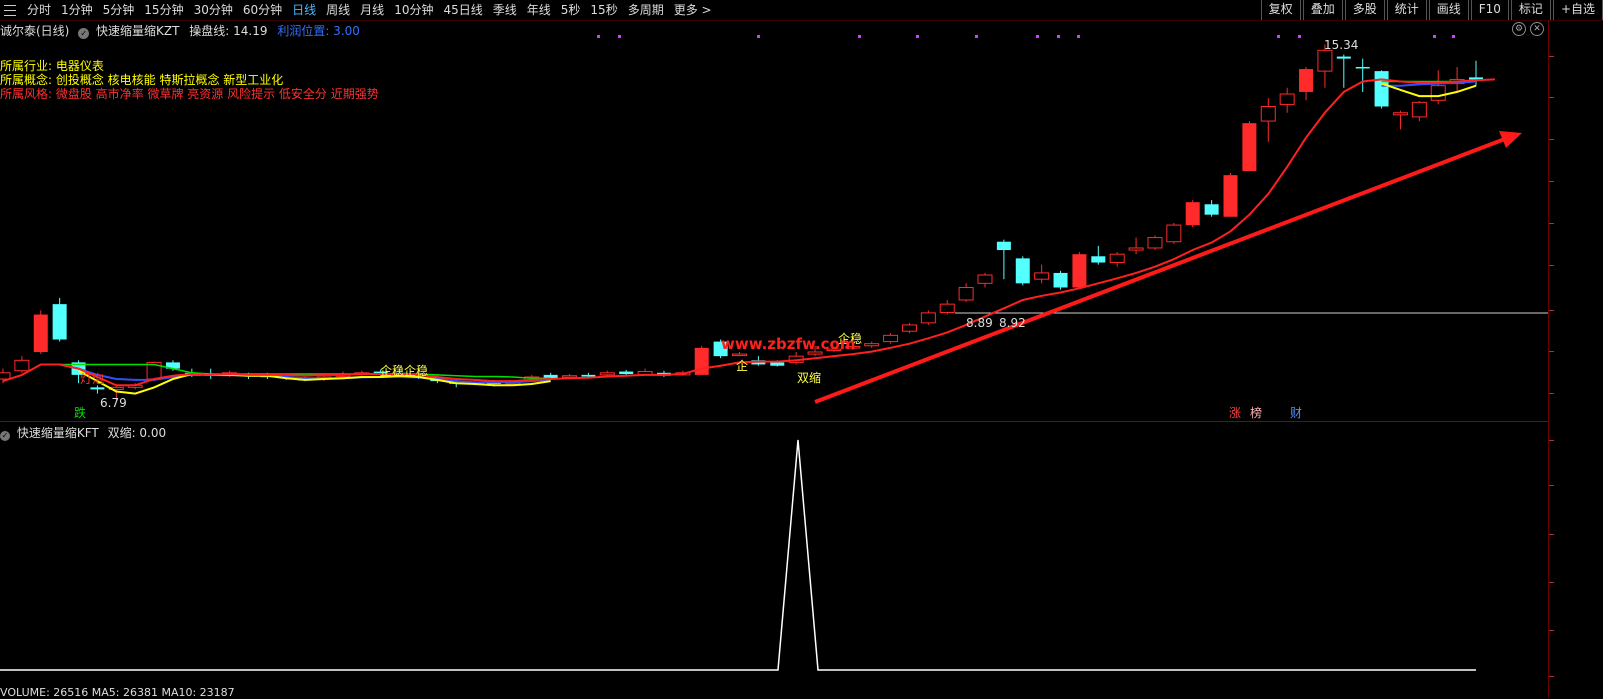 The width and height of the screenshot is (1603, 699). Describe the element at coordinates (742, 365) in the screenshot. I see `qi-label: 企` at that location.